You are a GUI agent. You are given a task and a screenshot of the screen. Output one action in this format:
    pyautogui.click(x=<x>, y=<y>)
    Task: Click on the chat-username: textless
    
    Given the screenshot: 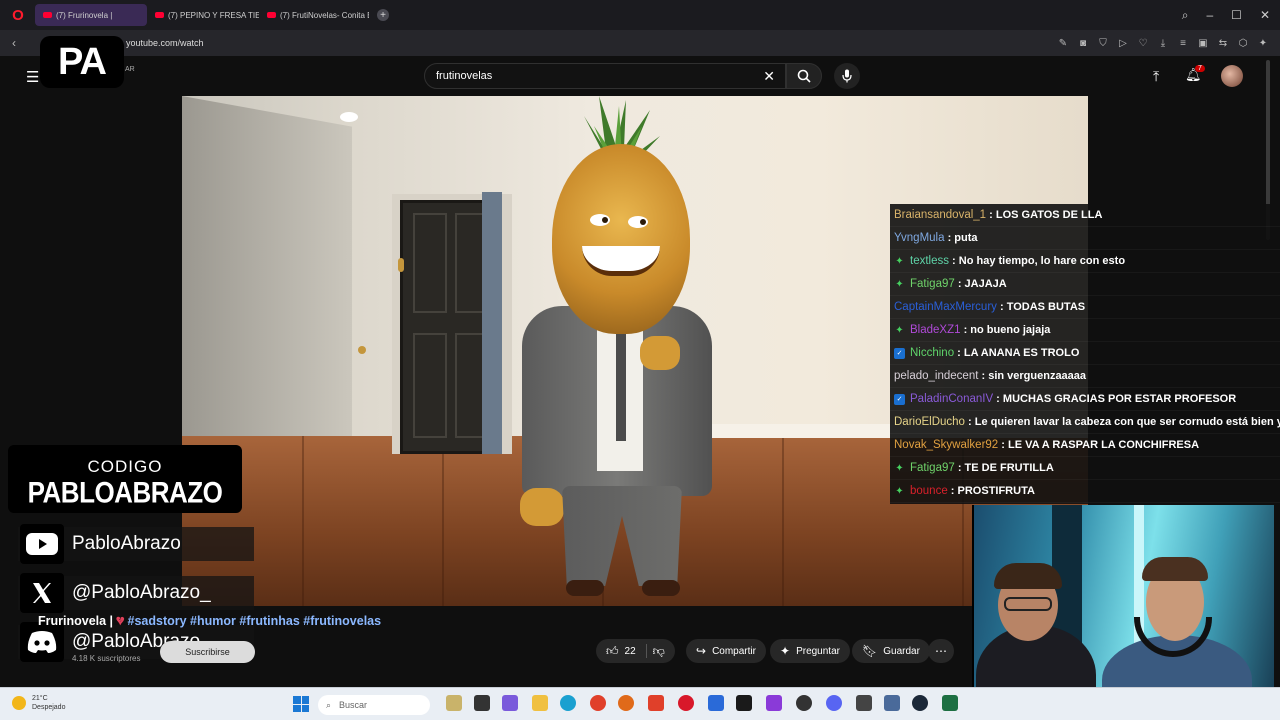 What is the action you would take?
    pyautogui.click(x=929, y=261)
    